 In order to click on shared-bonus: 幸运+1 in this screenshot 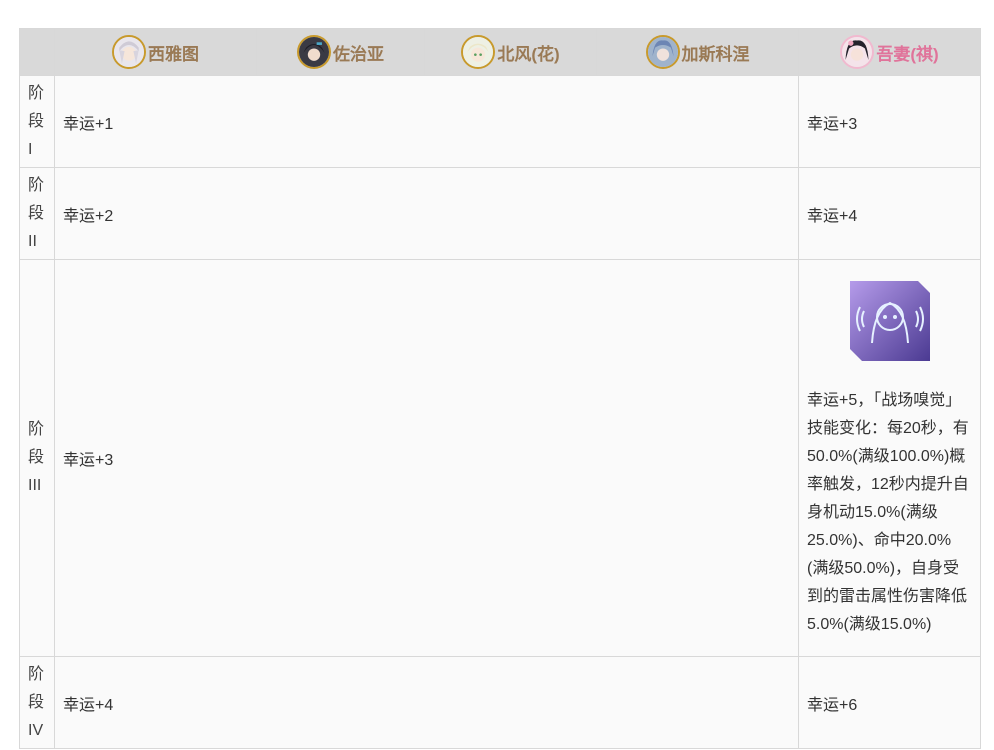, I will do `click(426, 121)`.